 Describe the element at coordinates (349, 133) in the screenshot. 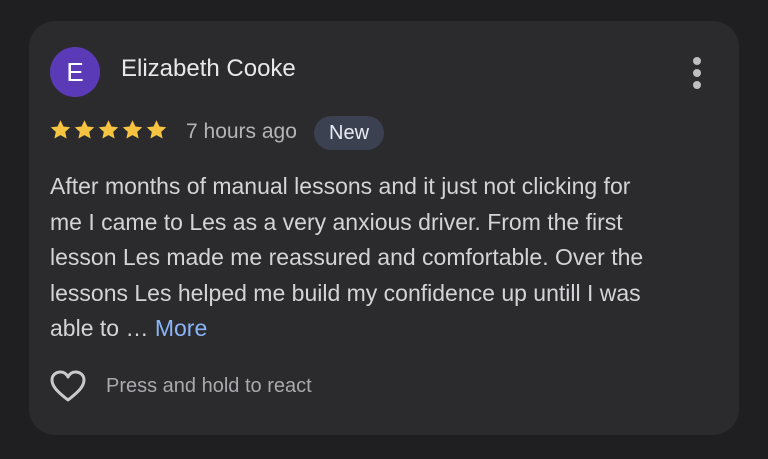

I see `new-badge: New` at that location.